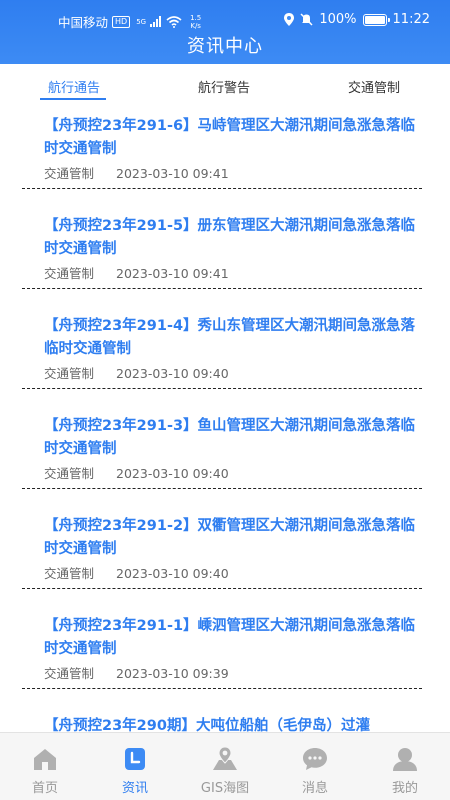  What do you see at coordinates (73, 99) in the screenshot?
I see `active-tab-indicator` at bounding box center [73, 99].